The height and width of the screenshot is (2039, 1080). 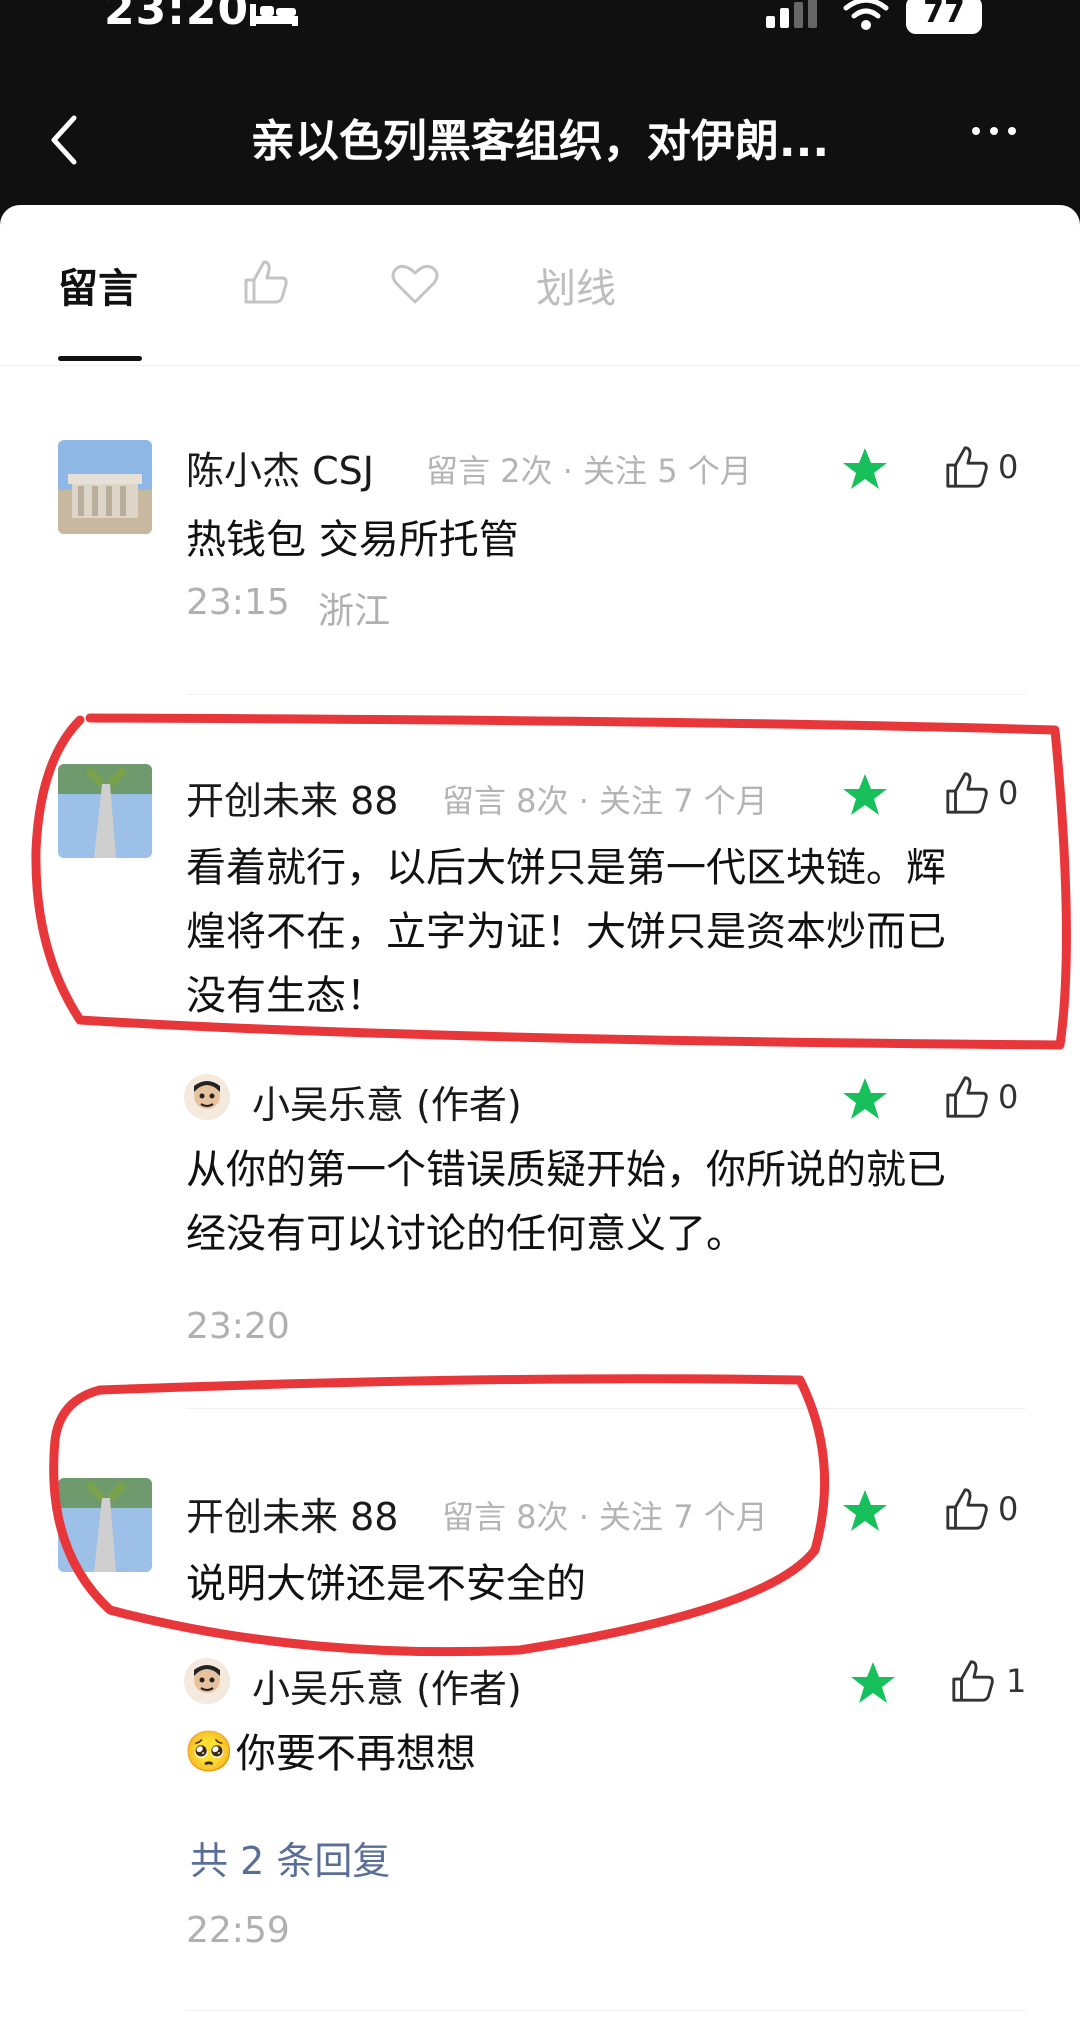 What do you see at coordinates (415, 284) in the screenshot?
I see `heart-icon` at bounding box center [415, 284].